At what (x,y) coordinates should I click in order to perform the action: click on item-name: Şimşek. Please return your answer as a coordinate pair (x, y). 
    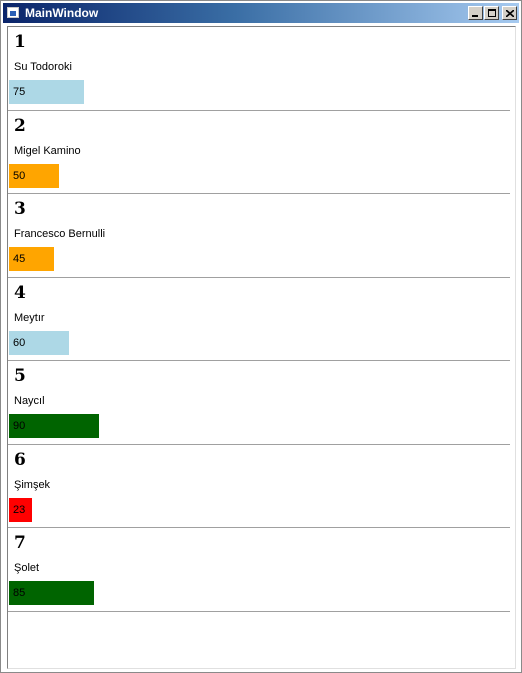
    Looking at the image, I should click on (32, 484).